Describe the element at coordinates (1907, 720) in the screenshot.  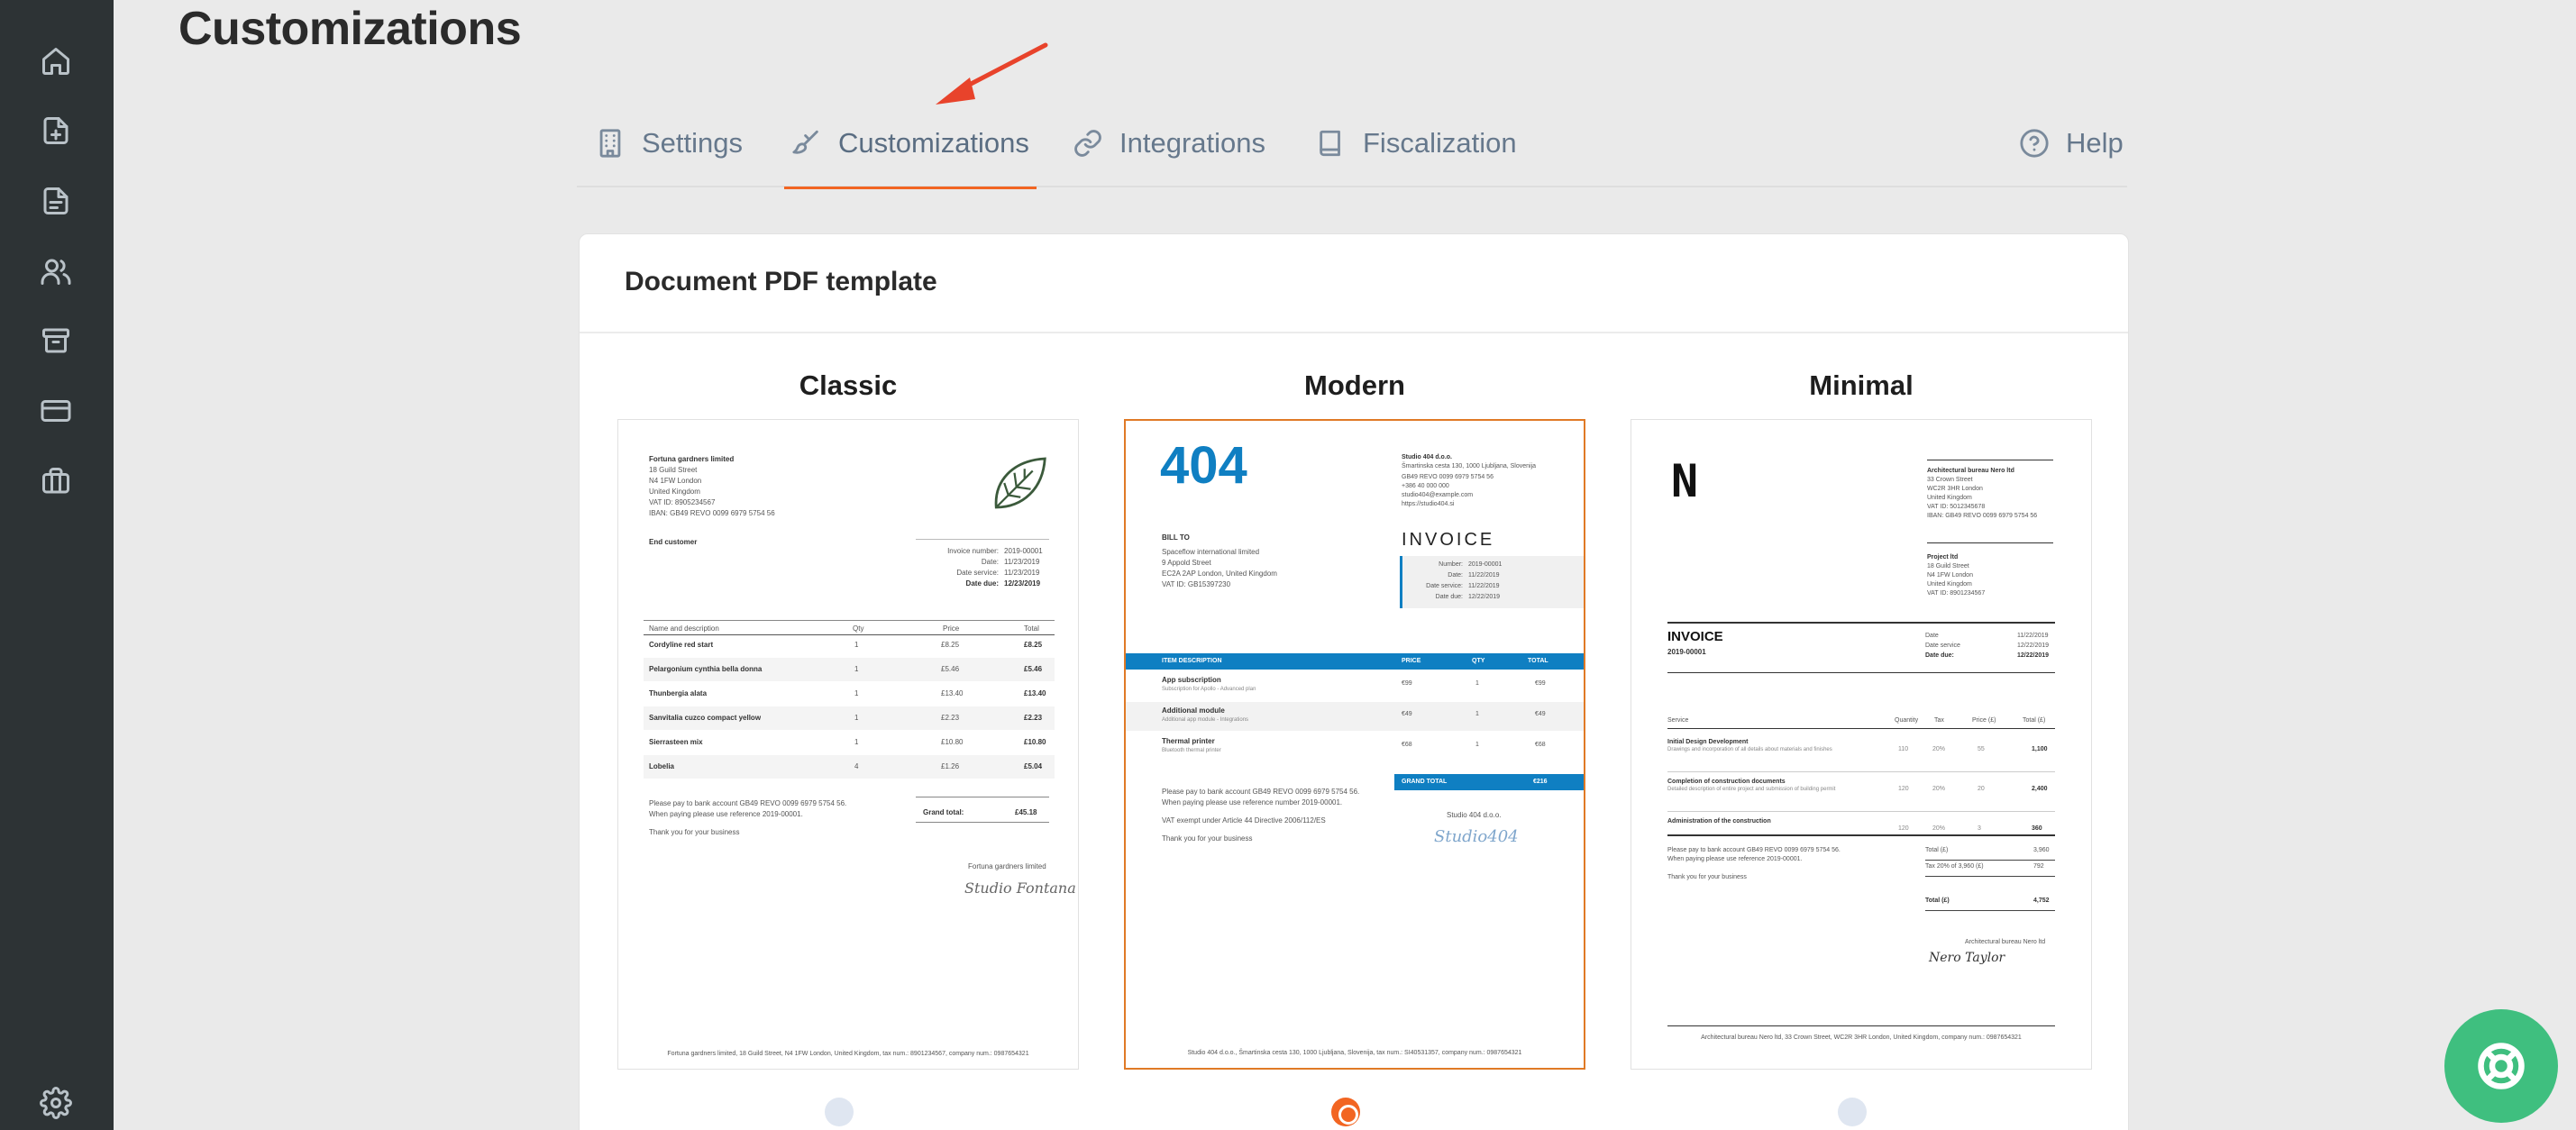
I see `column-header: Quantity` at that location.